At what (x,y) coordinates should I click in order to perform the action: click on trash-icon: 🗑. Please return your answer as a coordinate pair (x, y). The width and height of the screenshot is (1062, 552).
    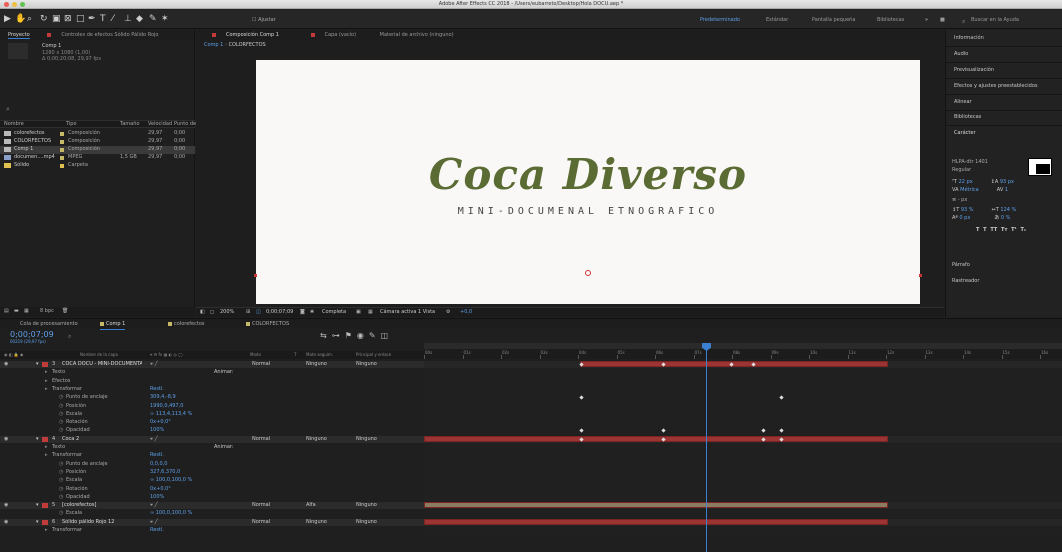
    Looking at the image, I should click on (65, 311).